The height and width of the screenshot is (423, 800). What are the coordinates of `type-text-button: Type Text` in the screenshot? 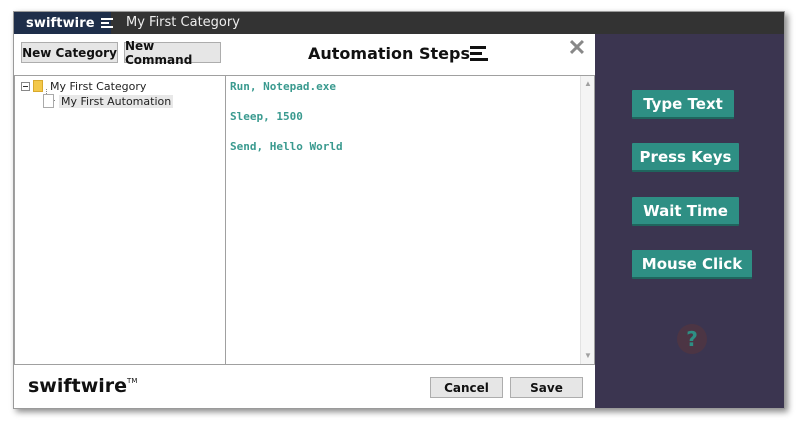 It's located at (683, 104).